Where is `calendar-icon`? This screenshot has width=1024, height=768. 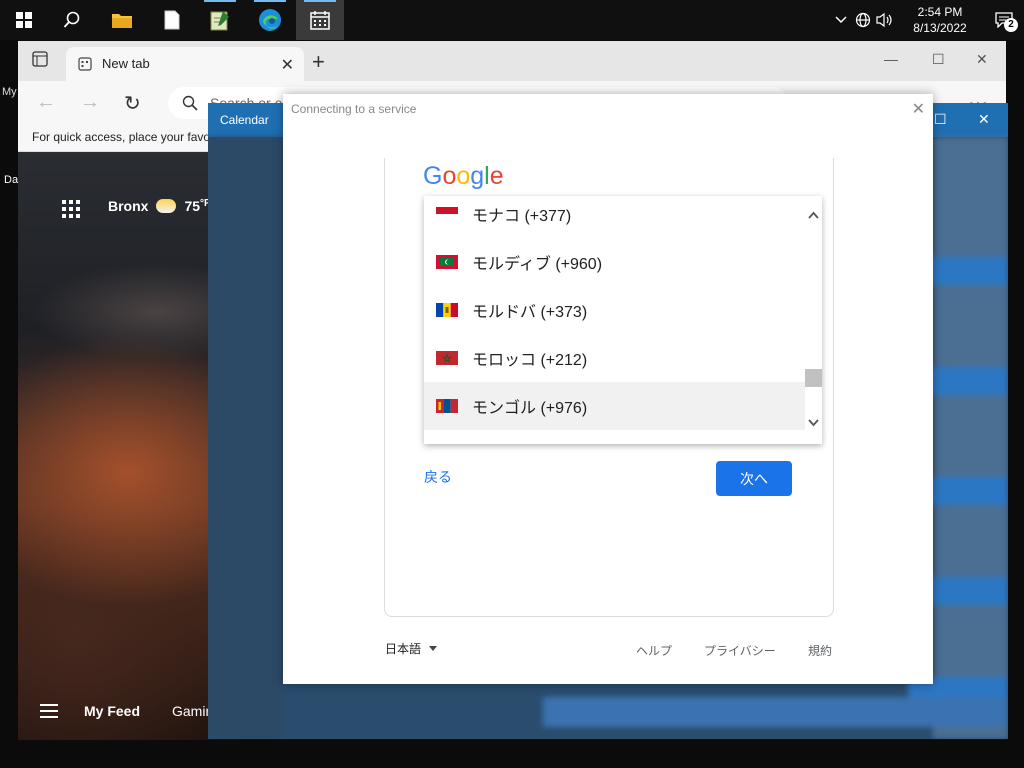 calendar-icon is located at coordinates (320, 20).